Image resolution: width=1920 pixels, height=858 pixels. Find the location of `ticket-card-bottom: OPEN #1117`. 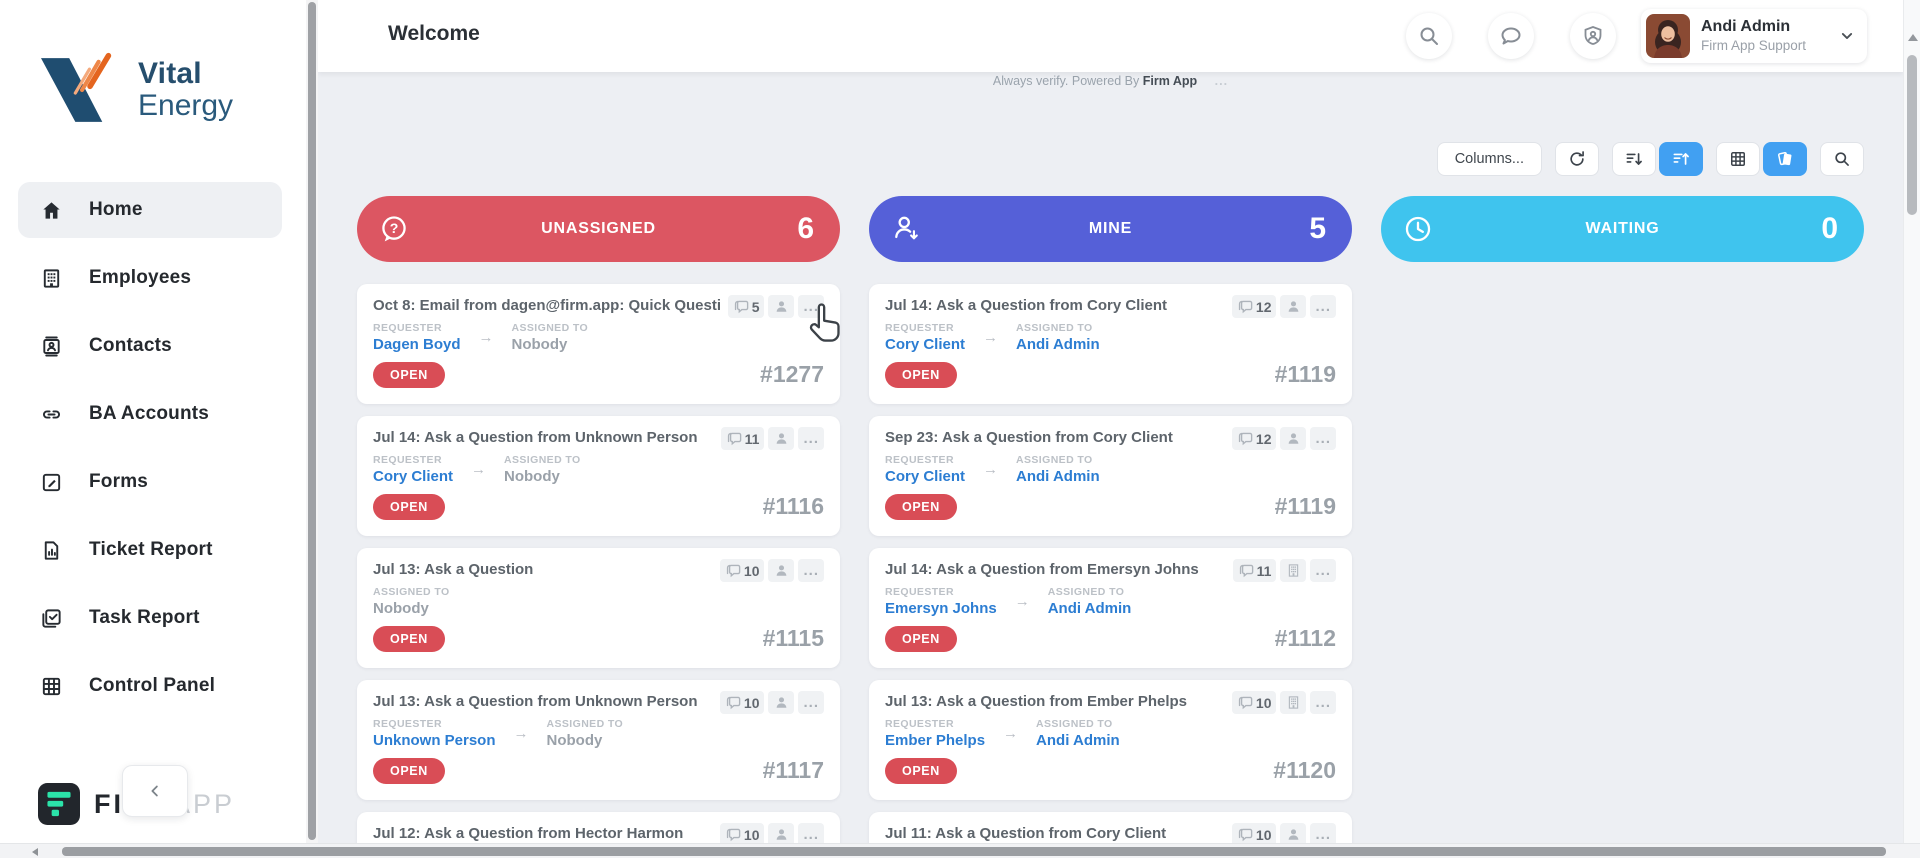

ticket-card-bottom: OPEN #1117 is located at coordinates (598, 770).